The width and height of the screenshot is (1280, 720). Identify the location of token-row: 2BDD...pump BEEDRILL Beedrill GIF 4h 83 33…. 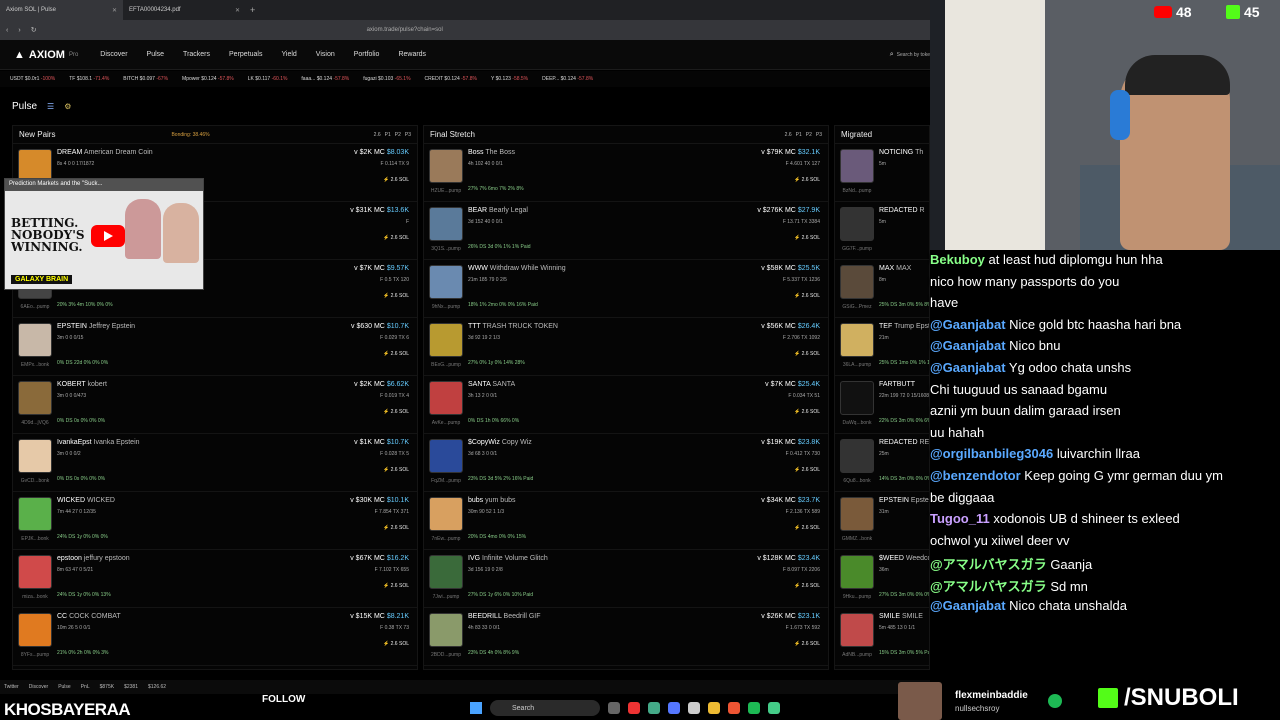
(626, 637).